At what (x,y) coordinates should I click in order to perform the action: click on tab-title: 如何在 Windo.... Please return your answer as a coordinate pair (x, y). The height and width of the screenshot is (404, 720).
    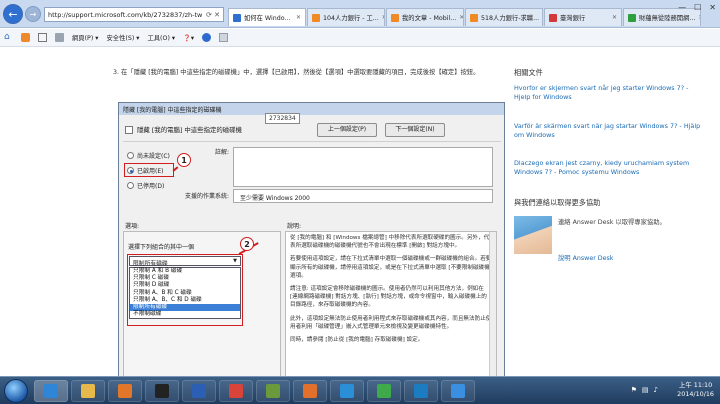
    Looking at the image, I should click on (267, 18).